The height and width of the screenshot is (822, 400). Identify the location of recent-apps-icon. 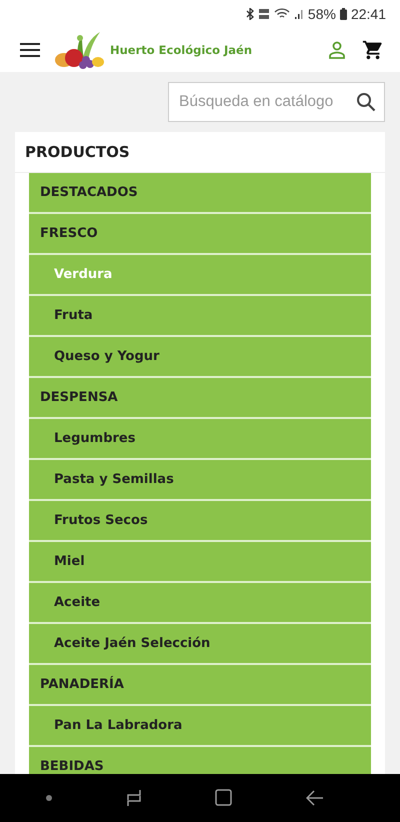
(133, 798).